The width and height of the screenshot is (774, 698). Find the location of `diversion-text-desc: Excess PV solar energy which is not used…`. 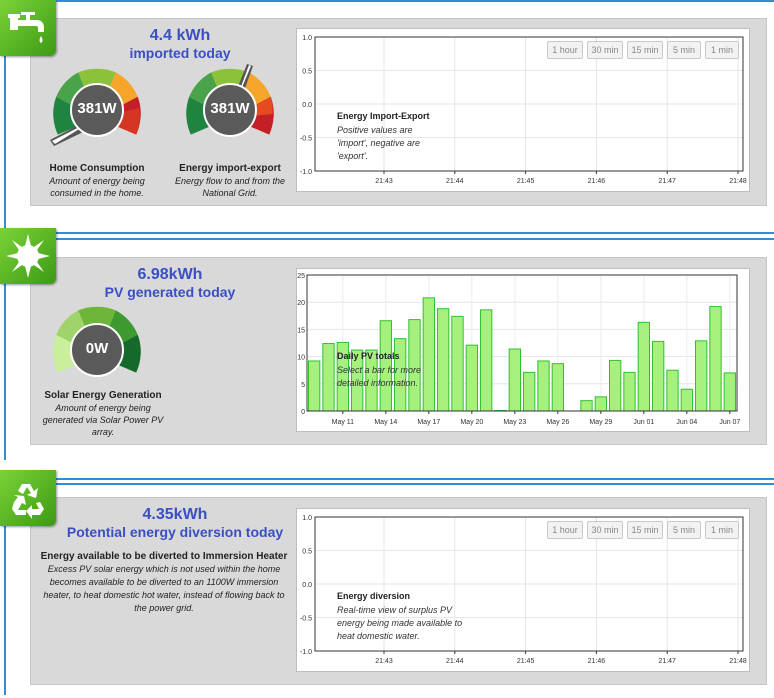

diversion-text-desc: Excess PV solar energy which is not used… is located at coordinates (164, 588).